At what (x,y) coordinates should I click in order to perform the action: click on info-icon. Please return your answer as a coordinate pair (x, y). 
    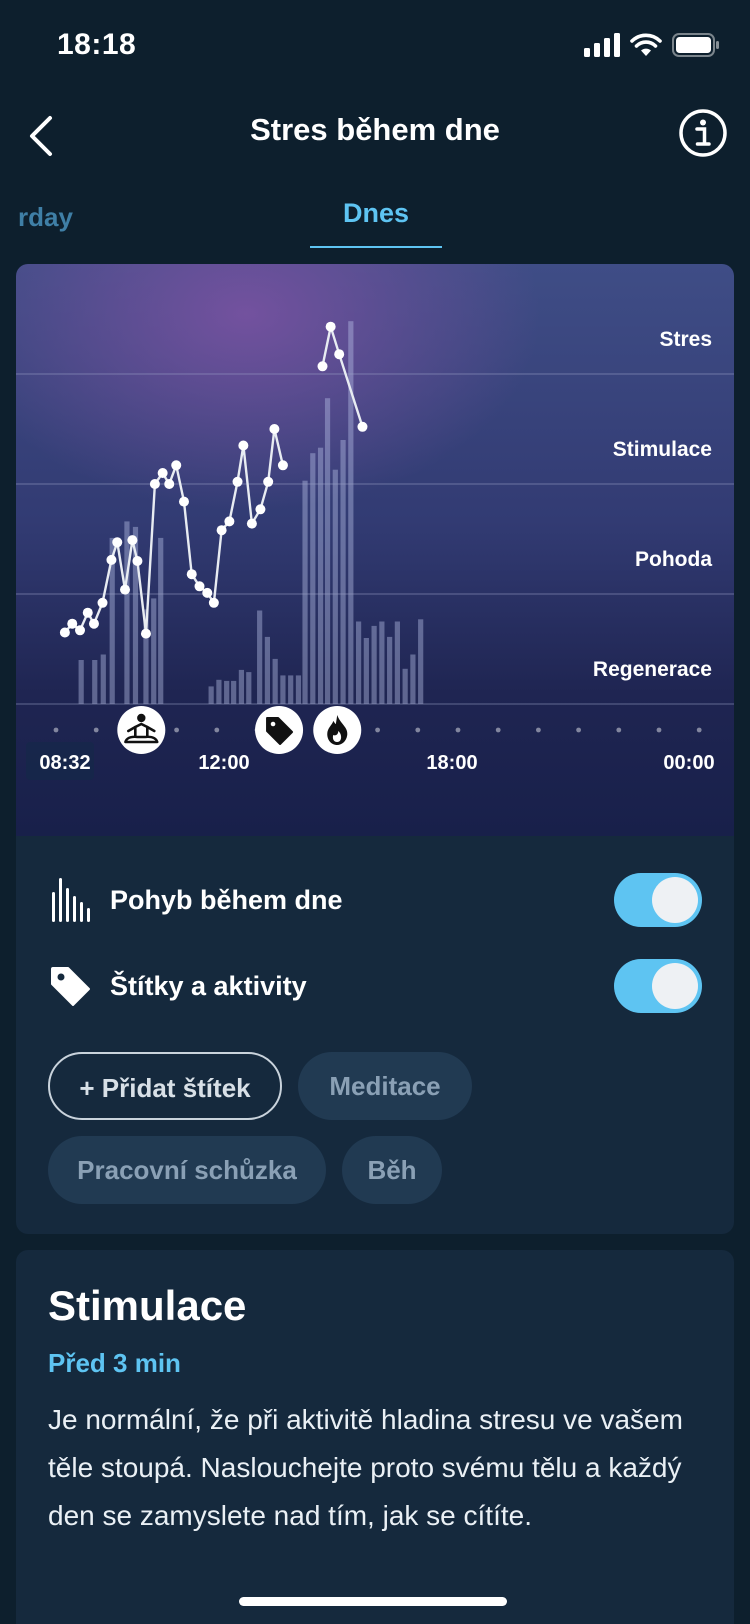
    Looking at the image, I should click on (703, 133).